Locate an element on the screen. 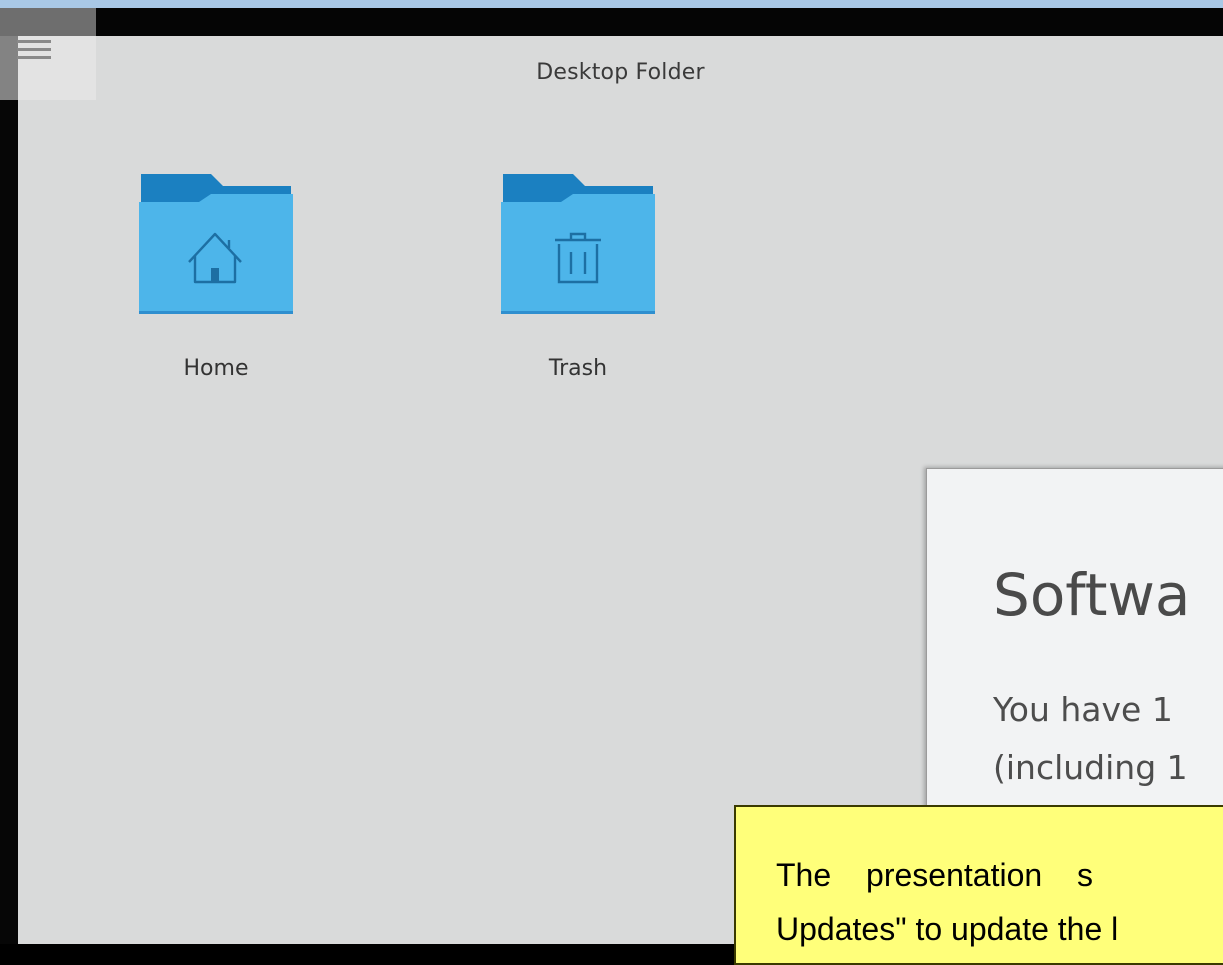 Image resolution: width=1223 pixels, height=965 pixels. title-bar is located at coordinates (611, 22).